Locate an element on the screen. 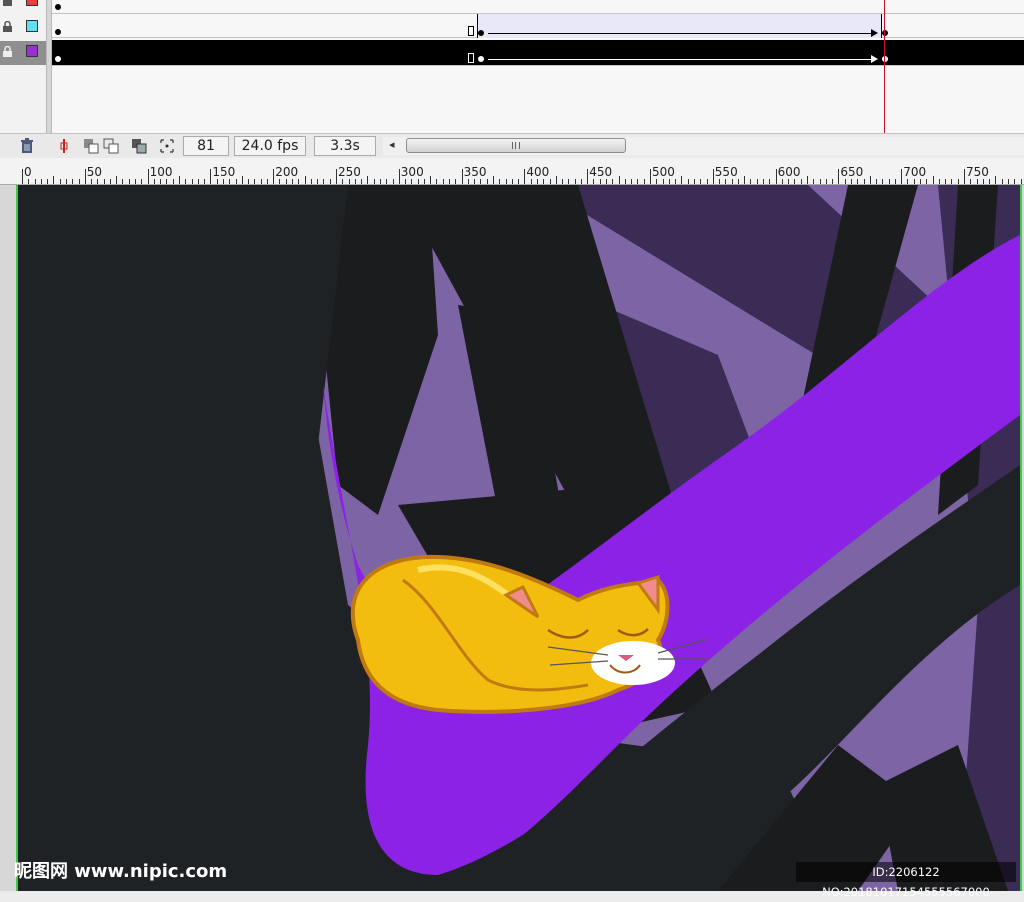  frame-grid is located at coordinates (538, 66).